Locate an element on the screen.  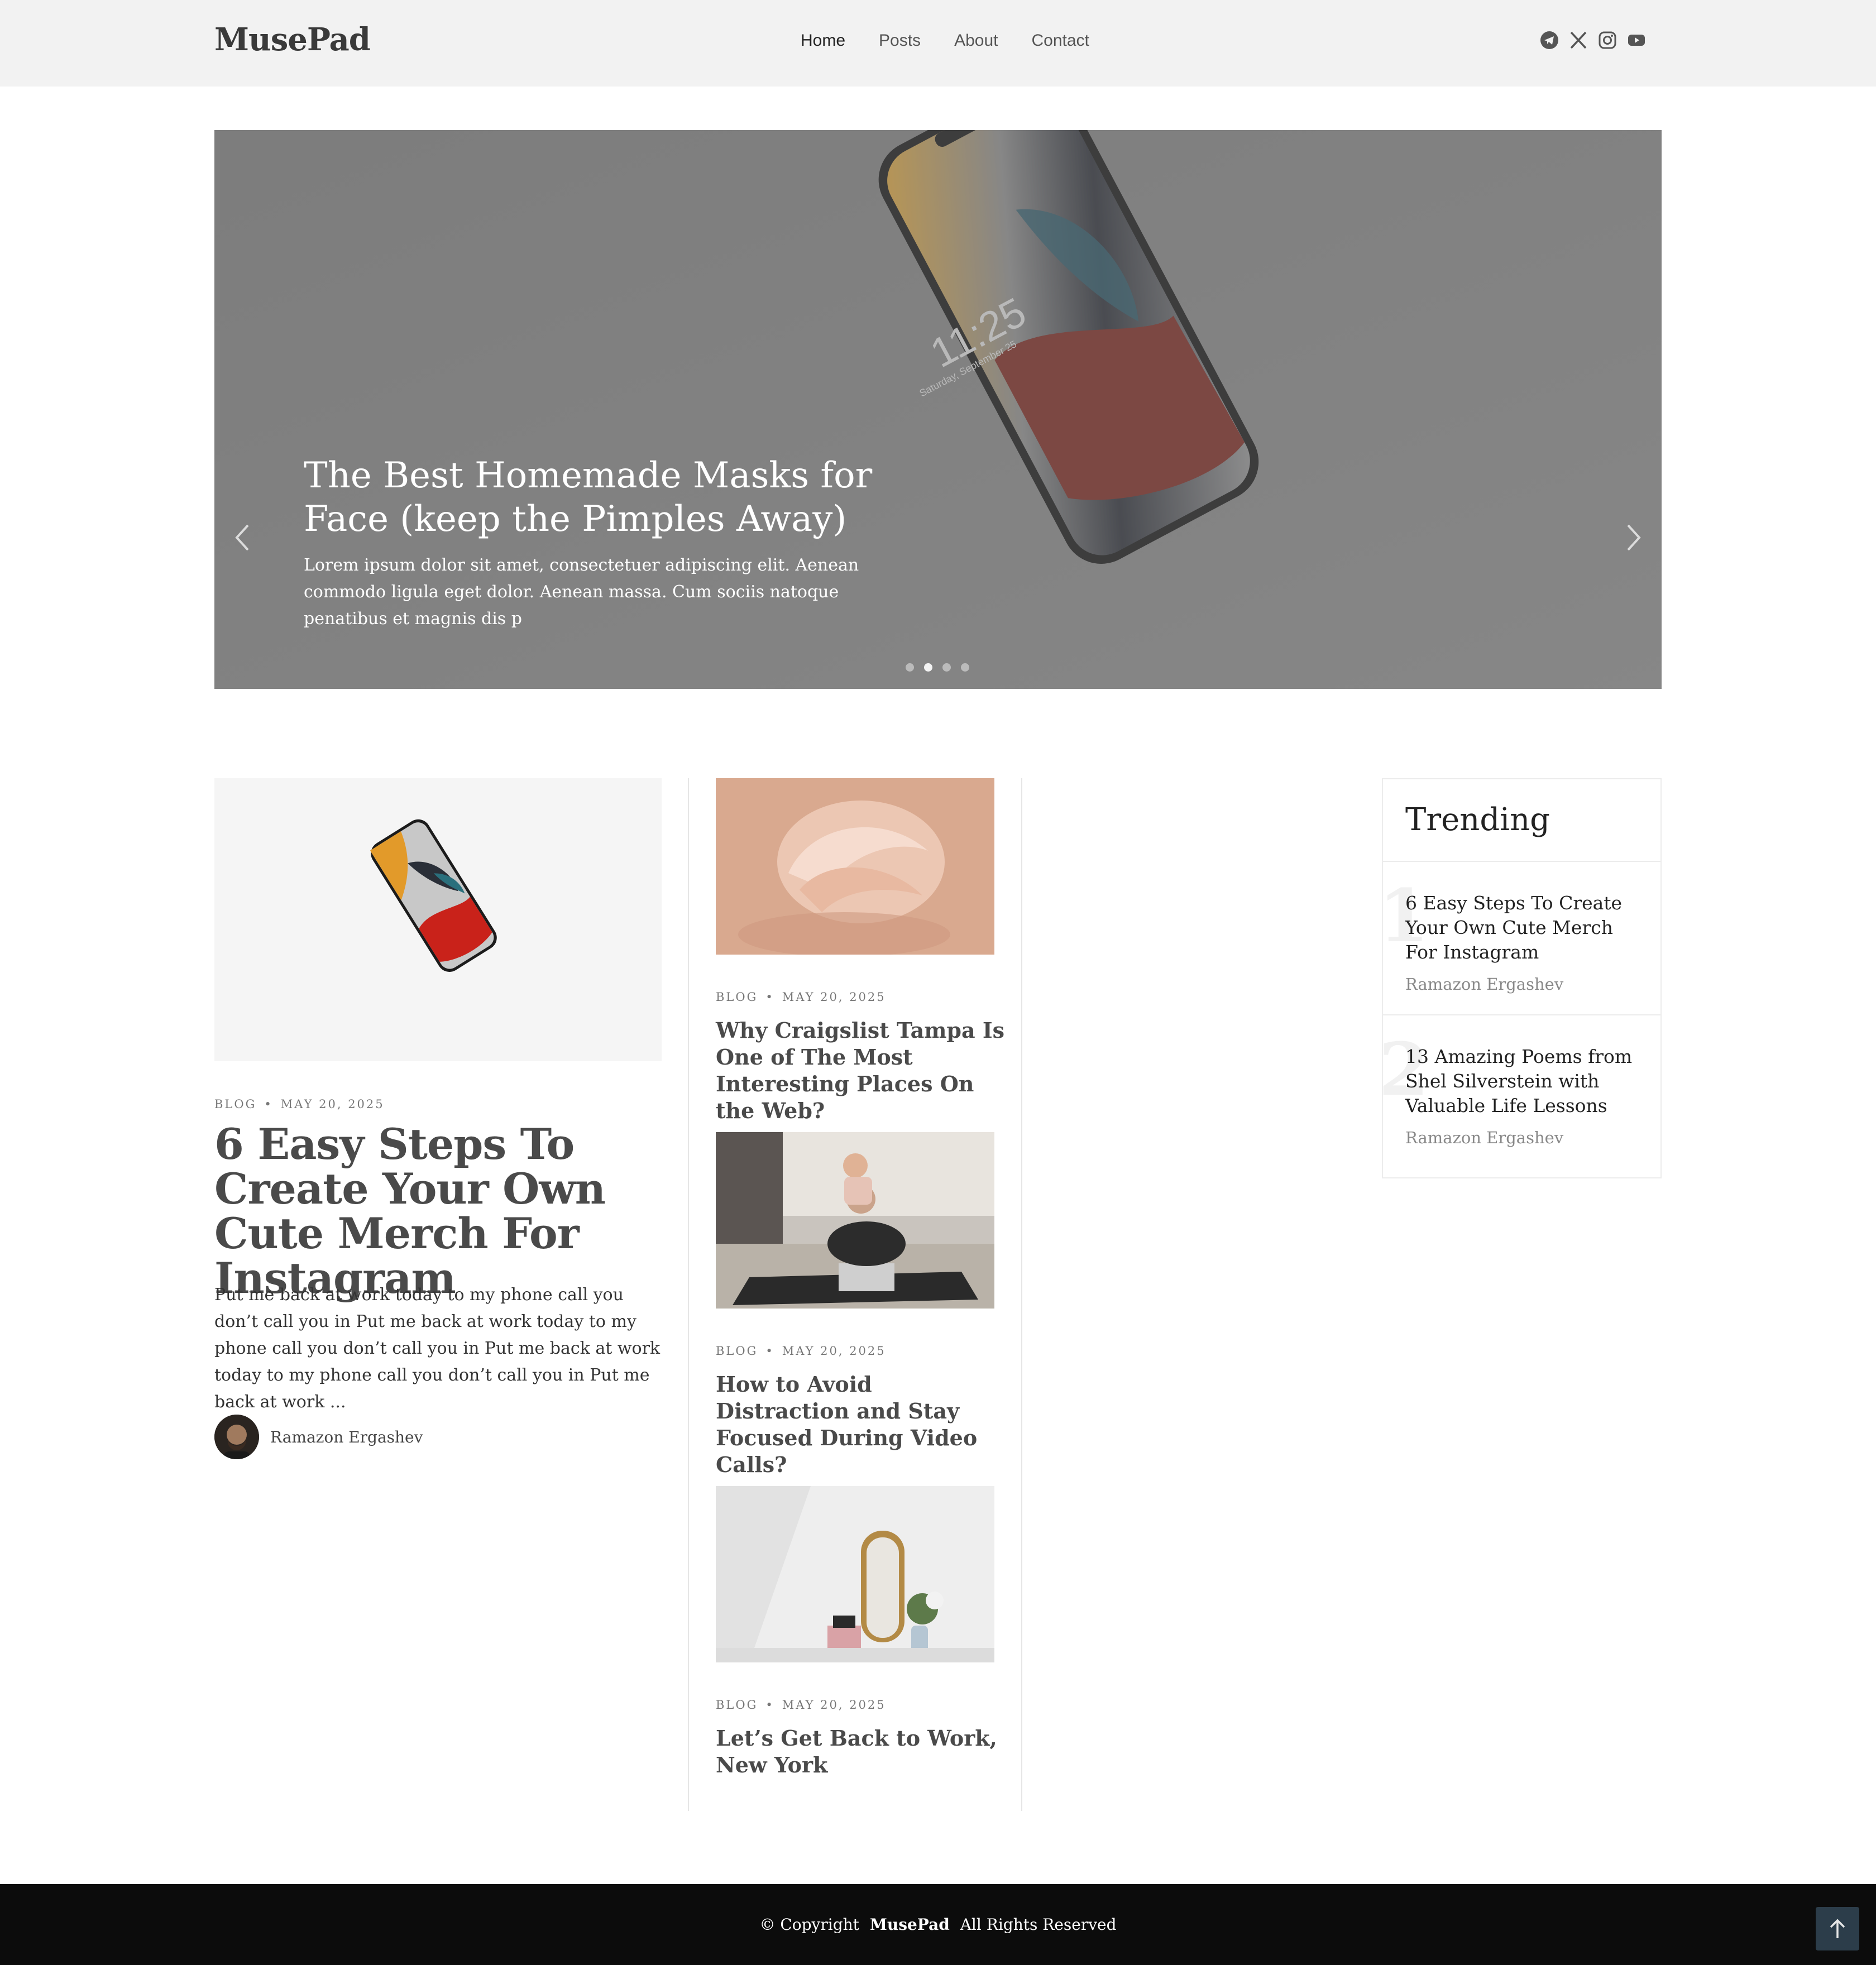
site-header: MusePad Home Posts About Contact is located at coordinates (938, 43).